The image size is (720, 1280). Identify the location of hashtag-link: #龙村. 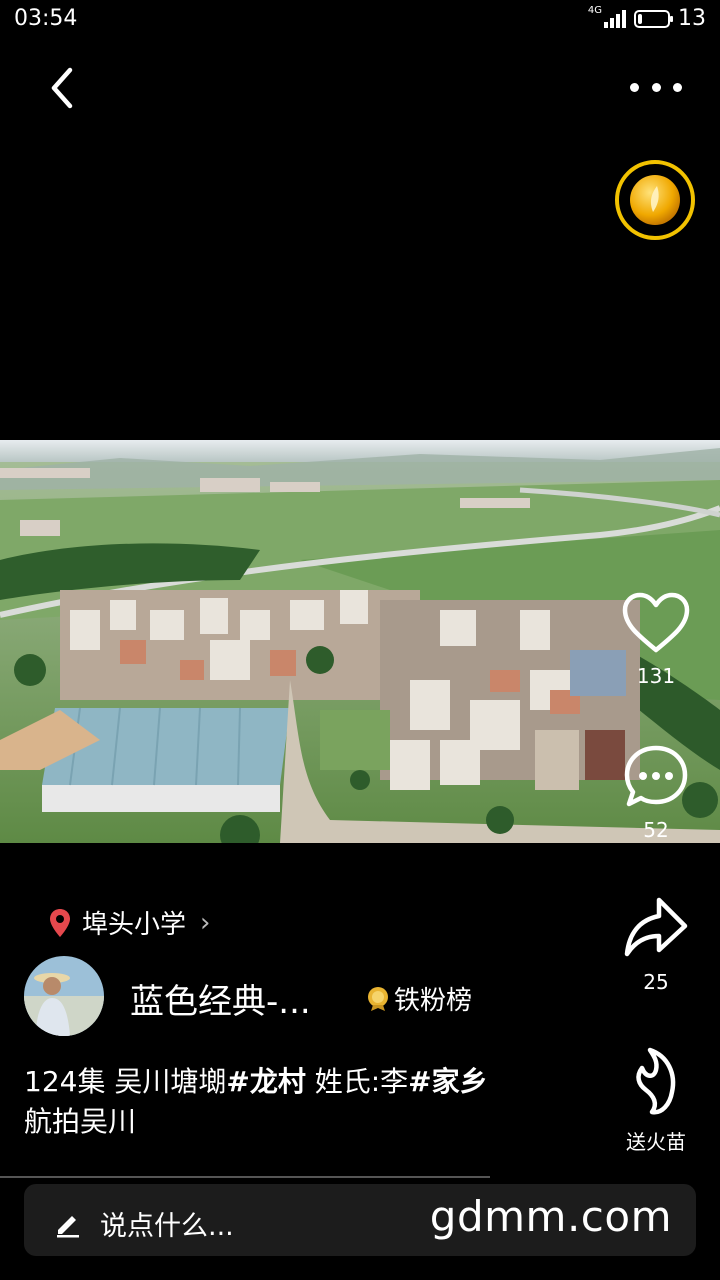
(265, 1081).